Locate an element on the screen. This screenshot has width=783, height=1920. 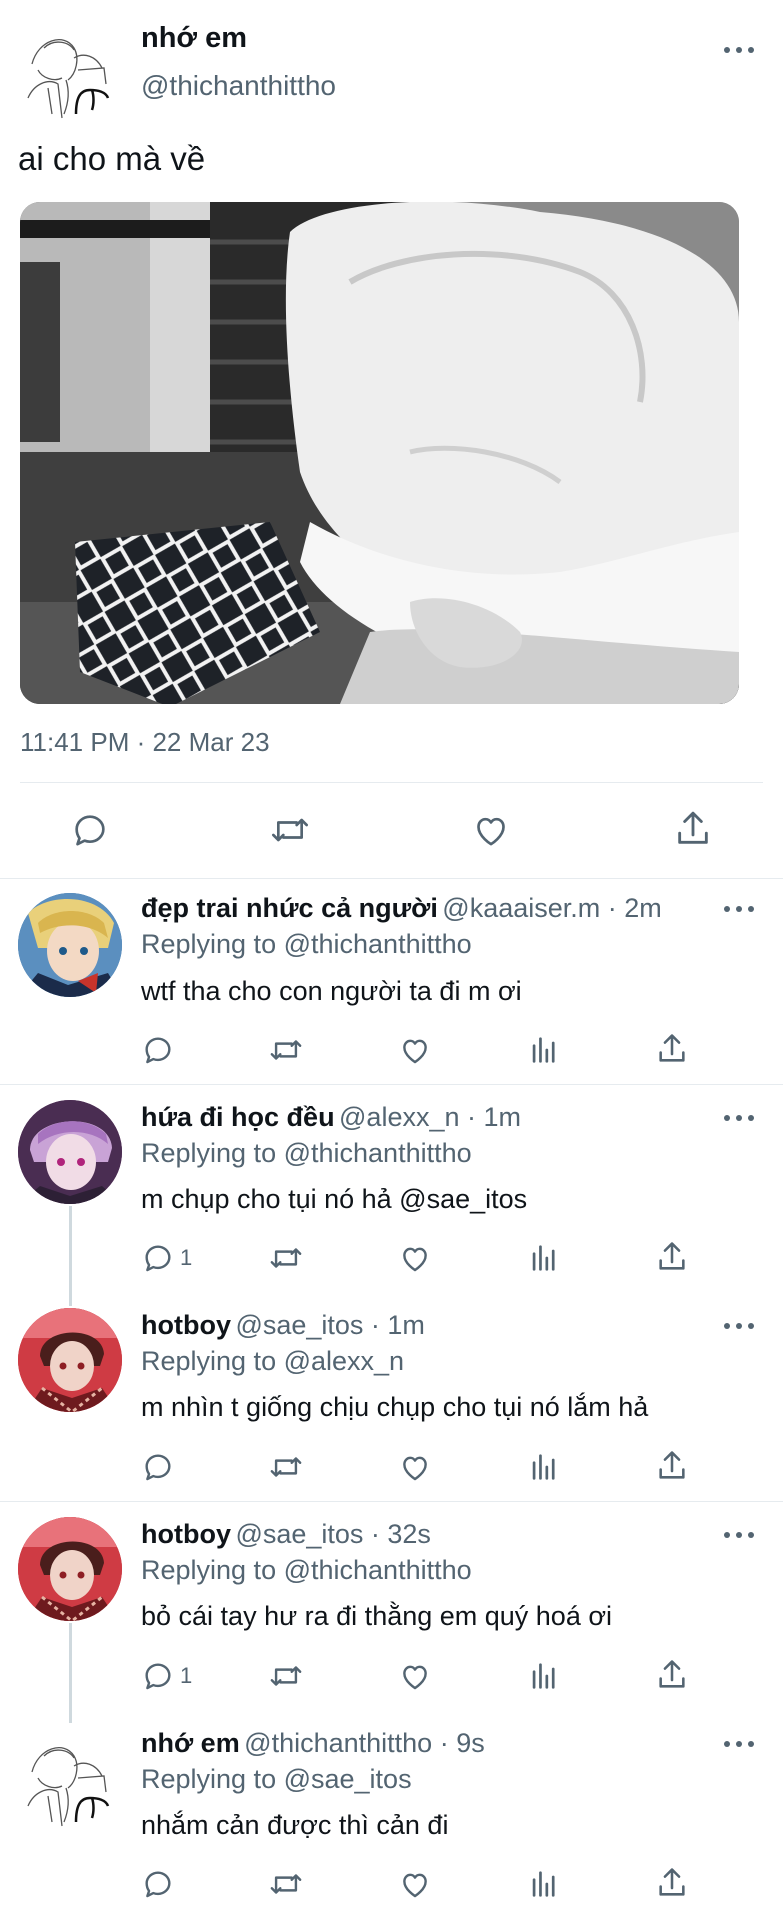
reply-header: hotboy @sae_itos · 1m is located at coordinates (283, 1325).